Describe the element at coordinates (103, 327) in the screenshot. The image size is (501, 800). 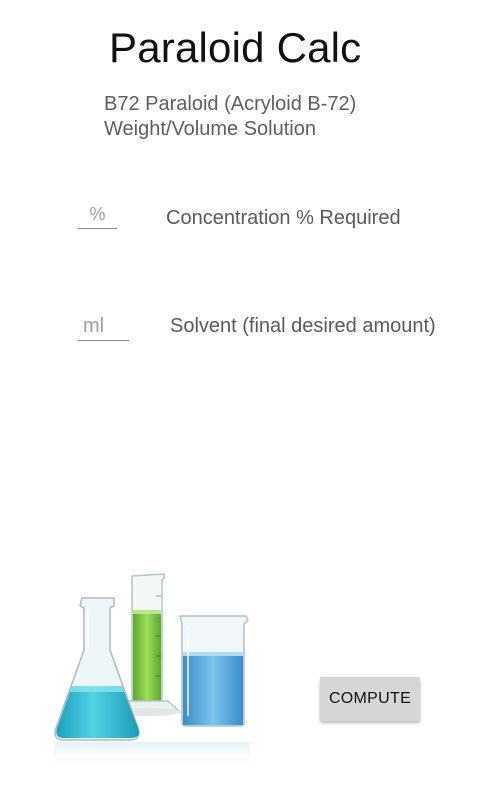
I see `solvent-input` at that location.